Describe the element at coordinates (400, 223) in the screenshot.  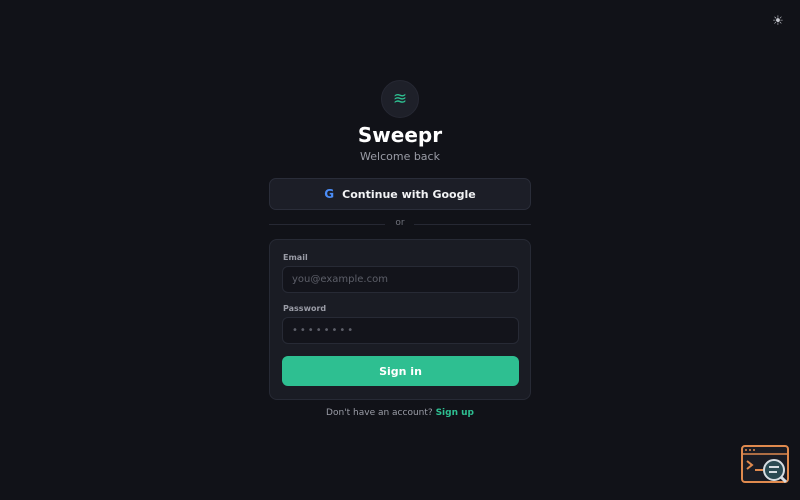
I see `divider-or-text: or` at that location.